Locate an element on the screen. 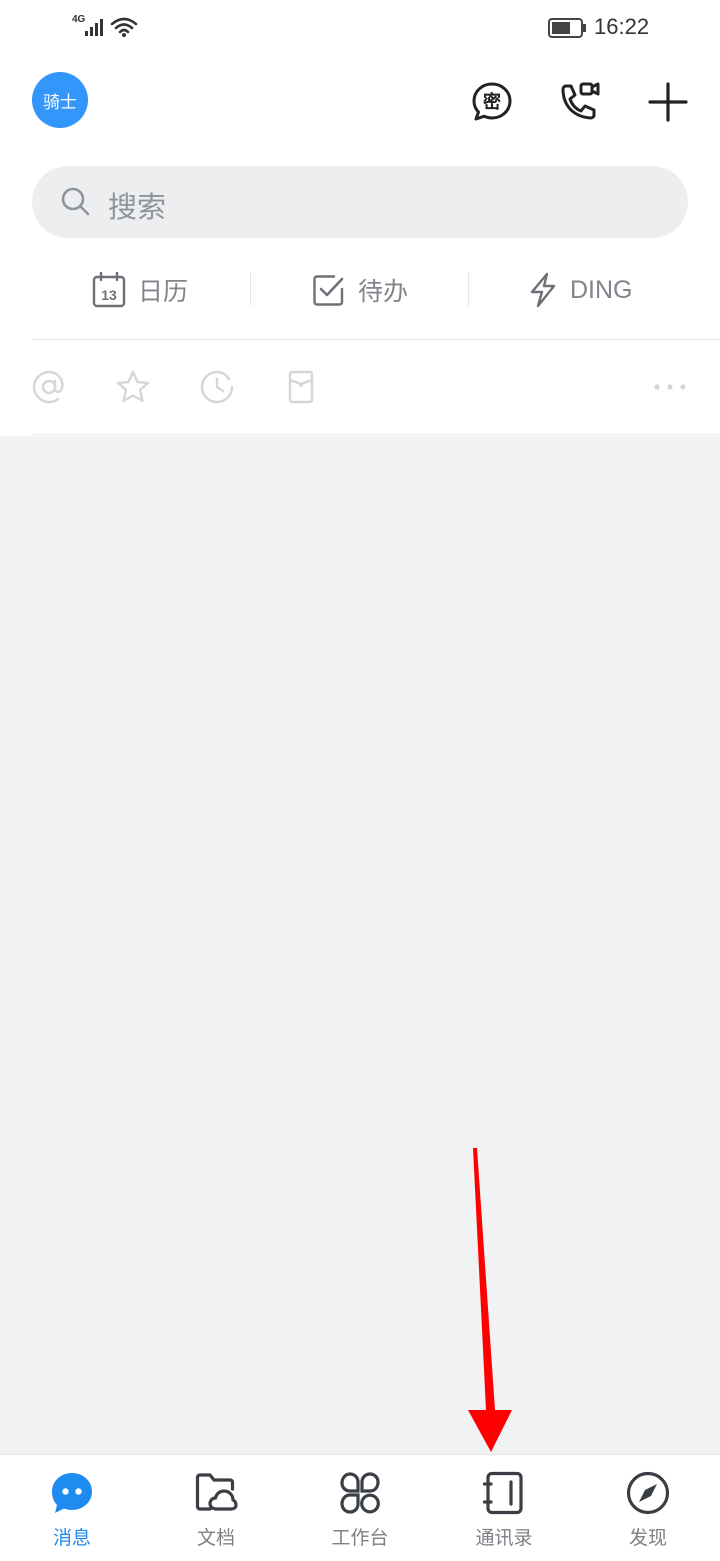  secret-chat-icon: 密 is located at coordinates (492, 101).